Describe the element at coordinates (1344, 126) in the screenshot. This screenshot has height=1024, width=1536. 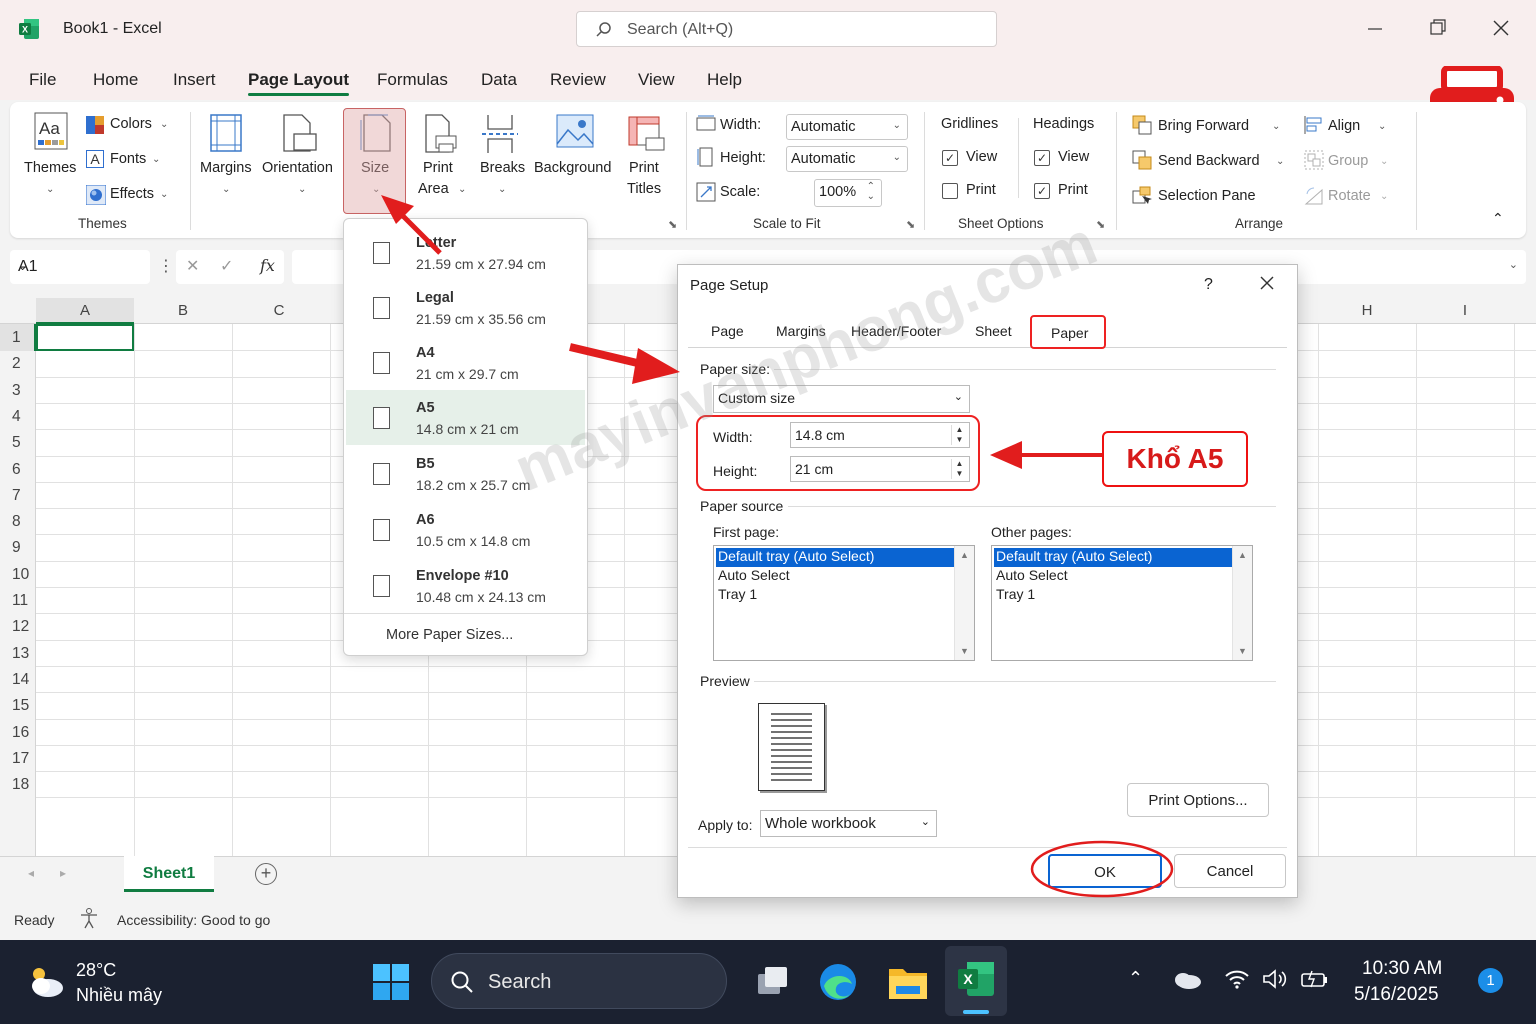
I see `align-button: Align` at that location.